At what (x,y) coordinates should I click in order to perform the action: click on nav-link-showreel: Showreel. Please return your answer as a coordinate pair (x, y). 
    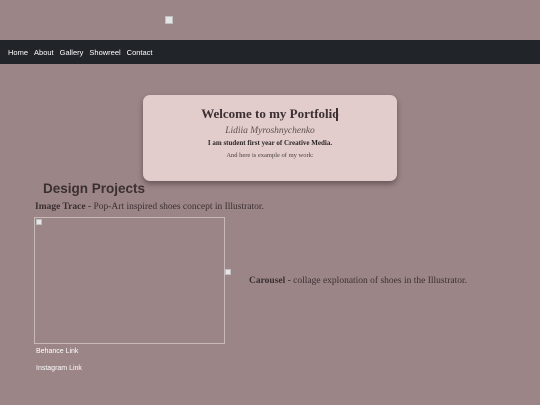
    Looking at the image, I should click on (104, 52).